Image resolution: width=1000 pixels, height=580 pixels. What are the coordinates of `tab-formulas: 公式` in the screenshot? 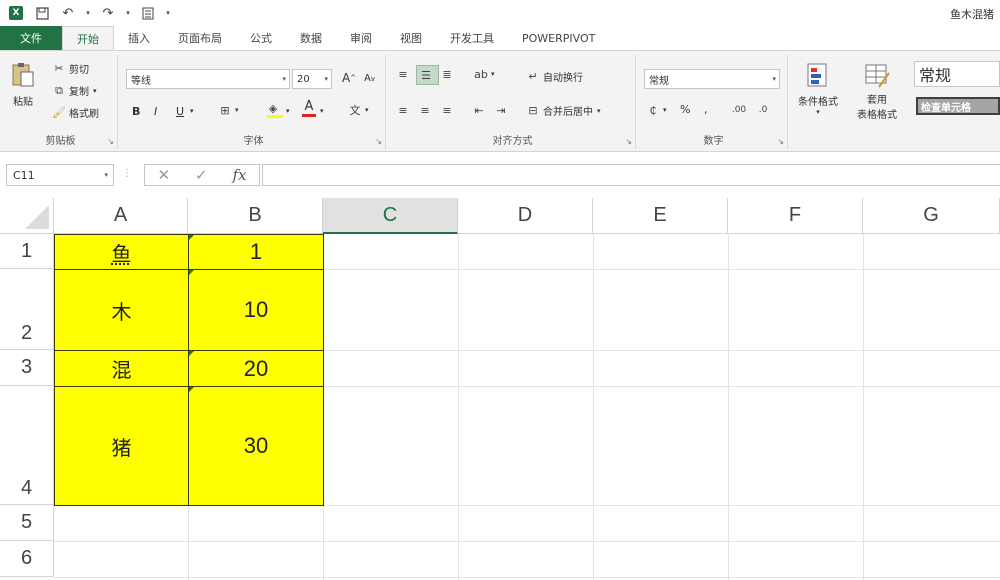 It's located at (261, 38).